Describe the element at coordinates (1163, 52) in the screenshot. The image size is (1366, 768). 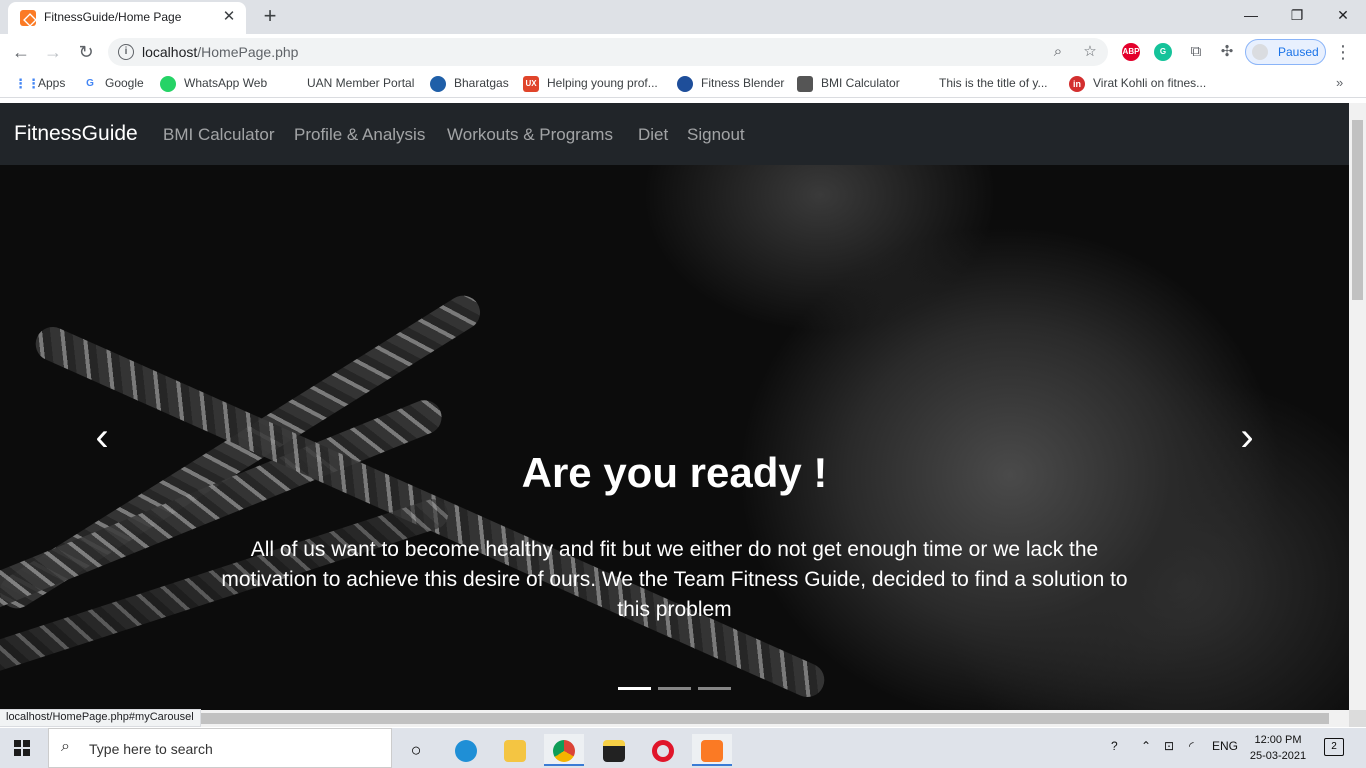
I see `grammarly-icon: G` at that location.